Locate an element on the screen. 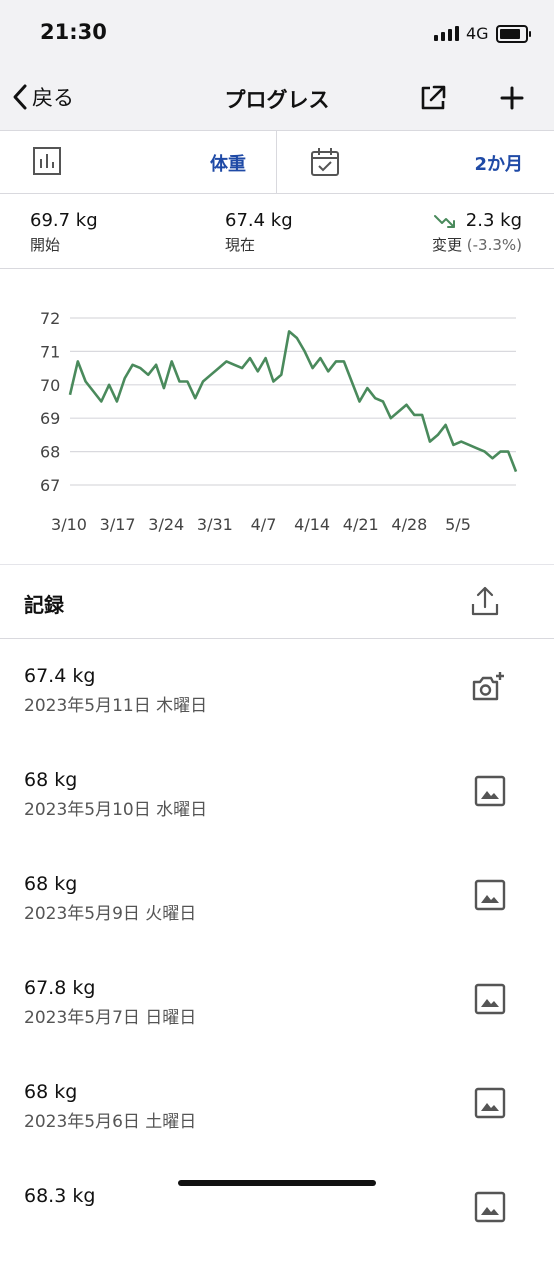 The height and width of the screenshot is (1263, 554). stat-start: 69.7 kg 開始 is located at coordinates (64, 232).